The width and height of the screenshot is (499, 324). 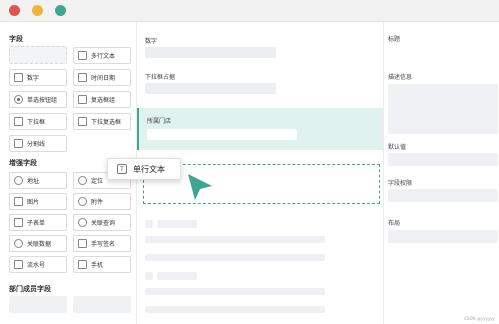 I want to click on prop-permission-label: 字段权限, so click(x=400, y=183).